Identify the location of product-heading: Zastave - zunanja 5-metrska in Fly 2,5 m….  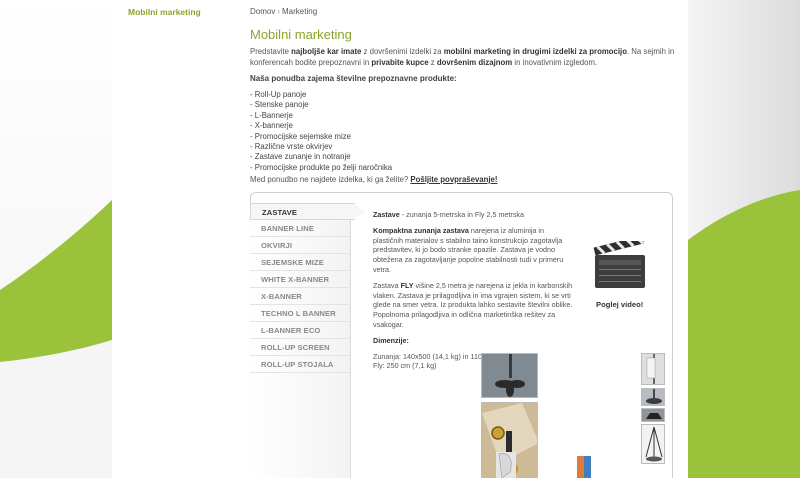
(473, 215).